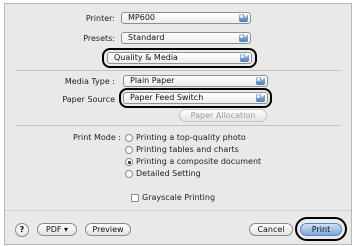  Describe the element at coordinates (89, 81) in the screenshot. I see `media-type-label: Media Type :` at that location.